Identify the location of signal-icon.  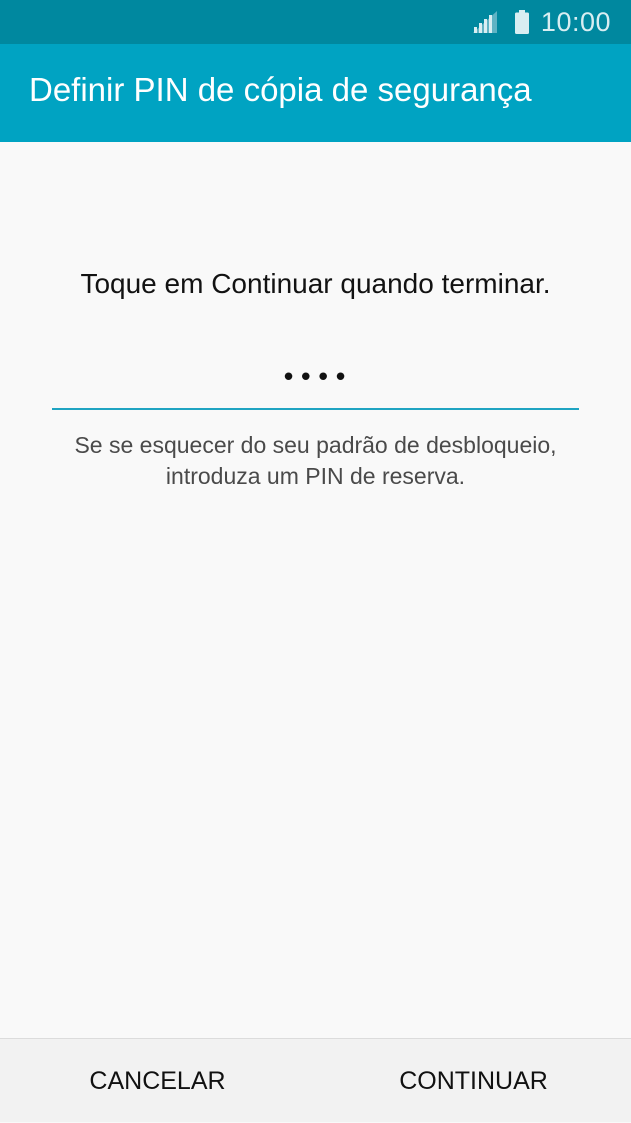
(484, 22).